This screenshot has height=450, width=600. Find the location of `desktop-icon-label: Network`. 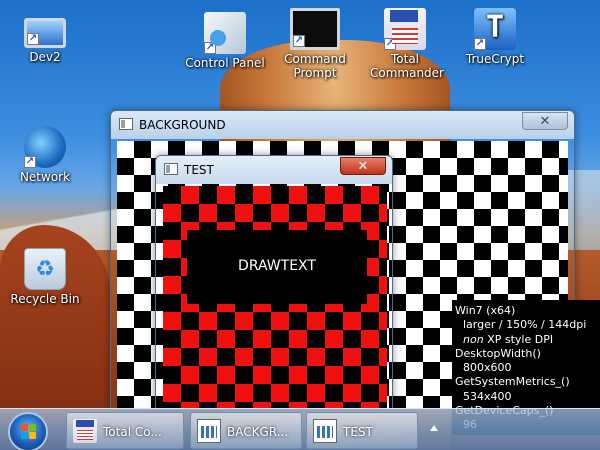

desktop-icon-label: Network is located at coordinates (45, 177).